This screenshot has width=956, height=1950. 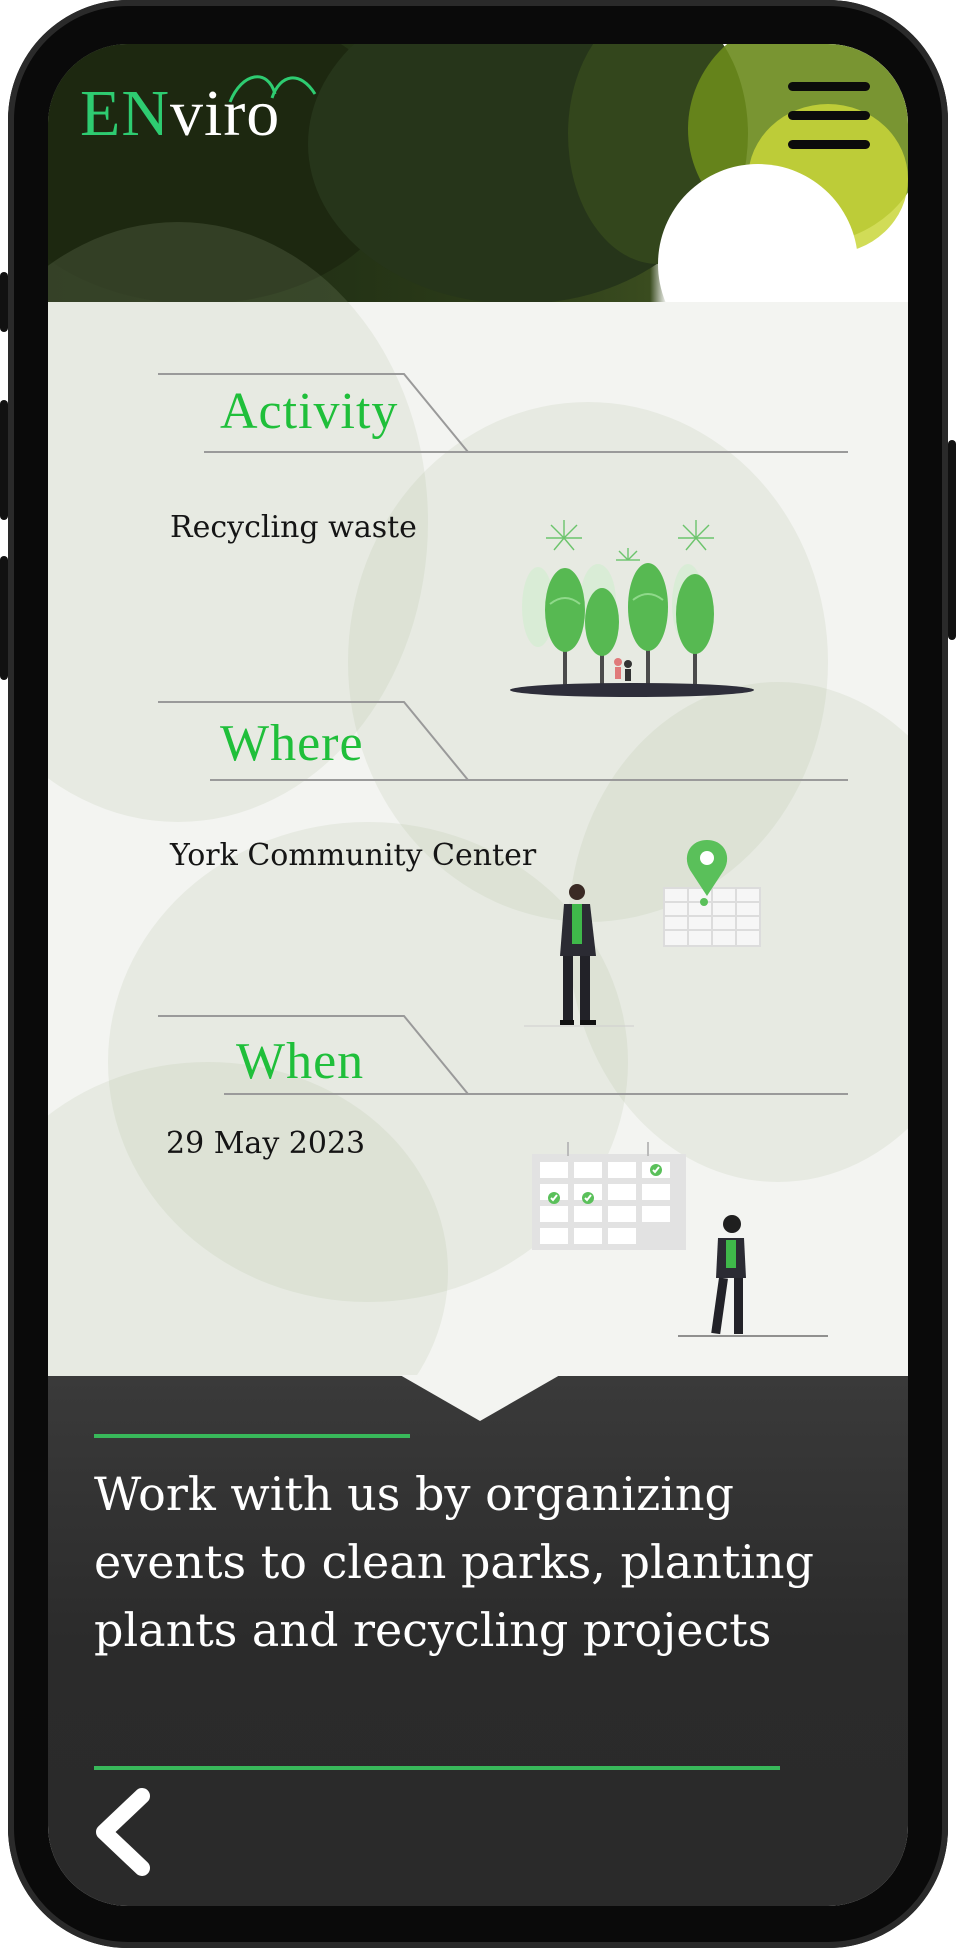 I want to click on logo-en-text: EN, so click(x=125, y=113).